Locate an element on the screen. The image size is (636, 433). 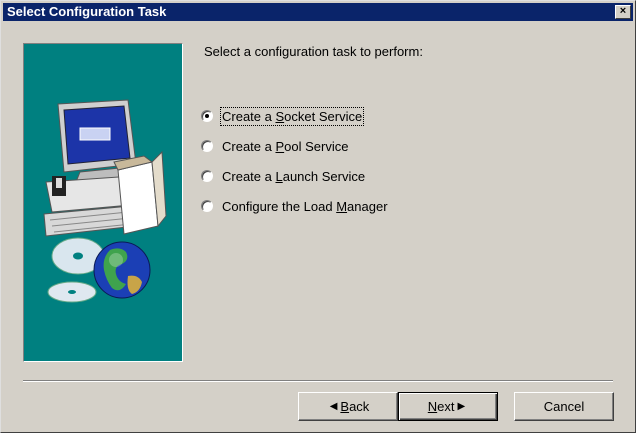
option-label: Configure the Load Manager is located at coordinates (305, 206).